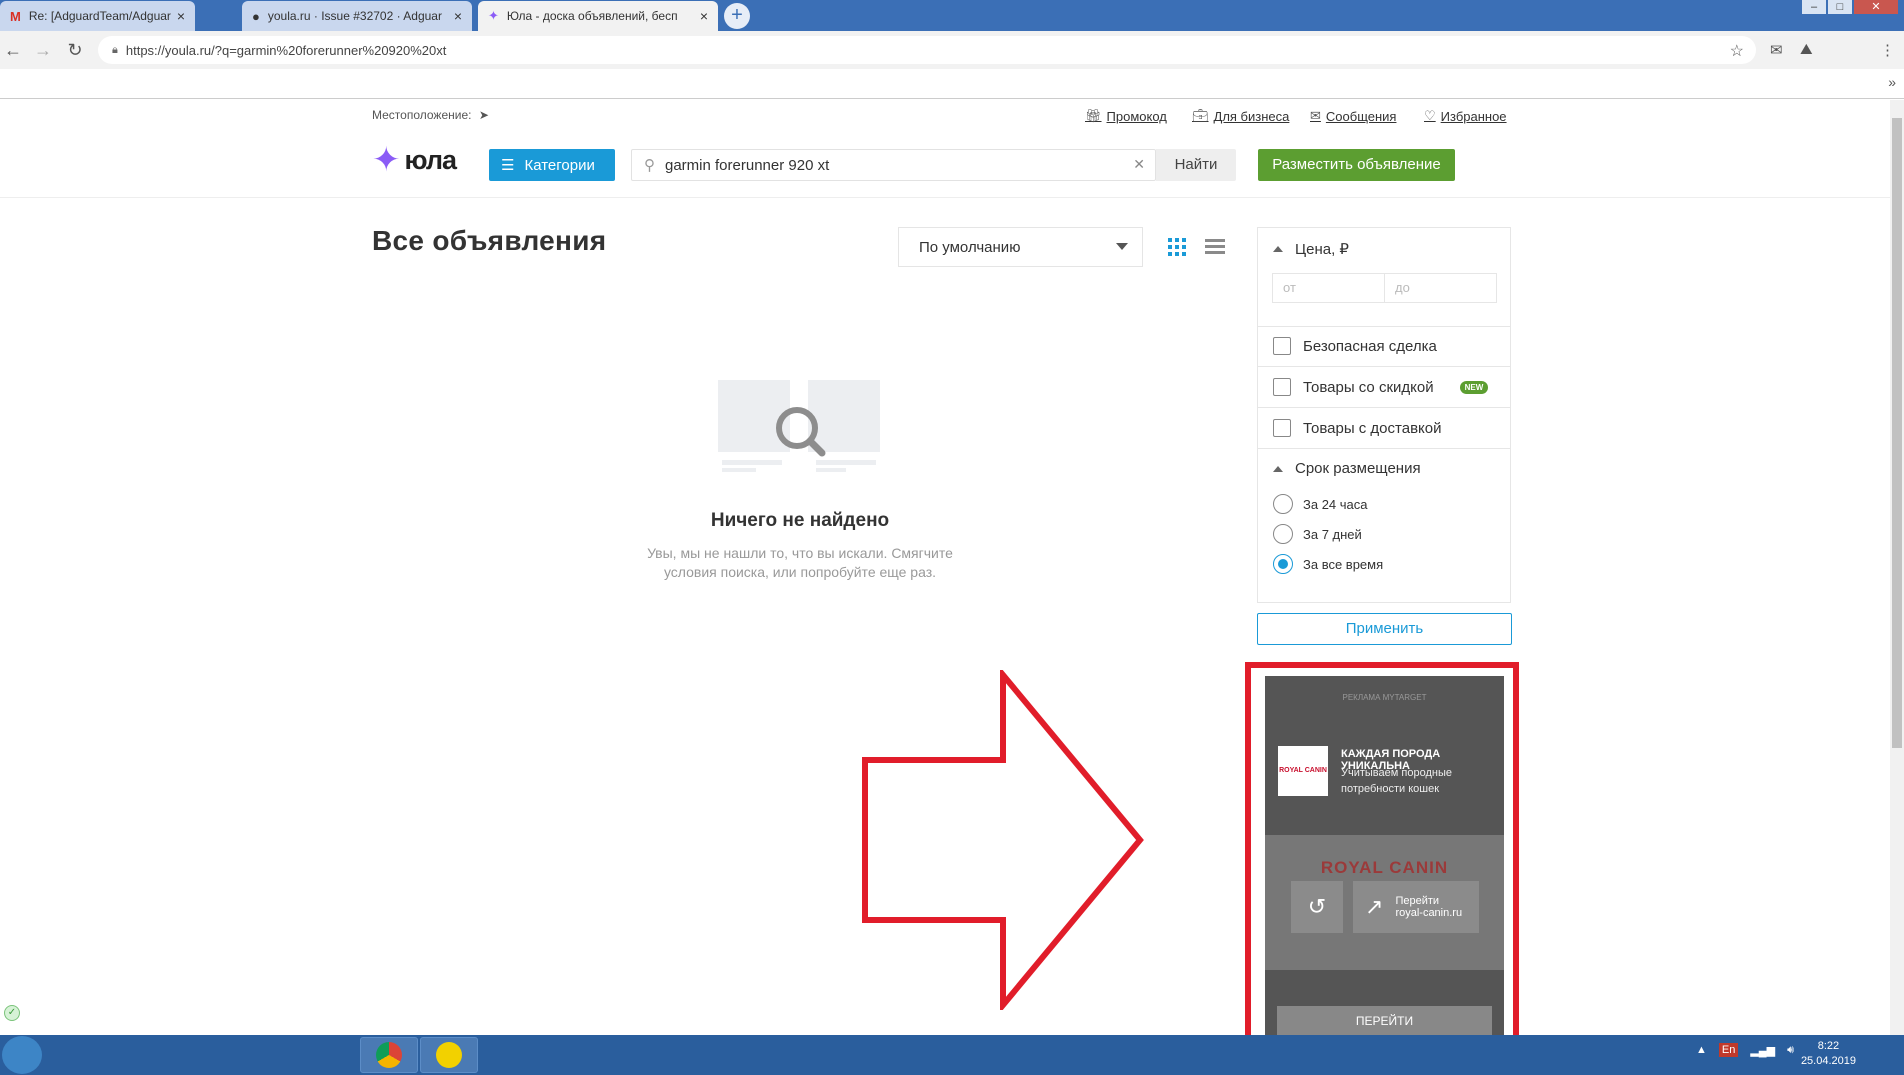 This screenshot has width=1904, height=1075. I want to click on favorites-link: ♡ Избранное, so click(1465, 116).